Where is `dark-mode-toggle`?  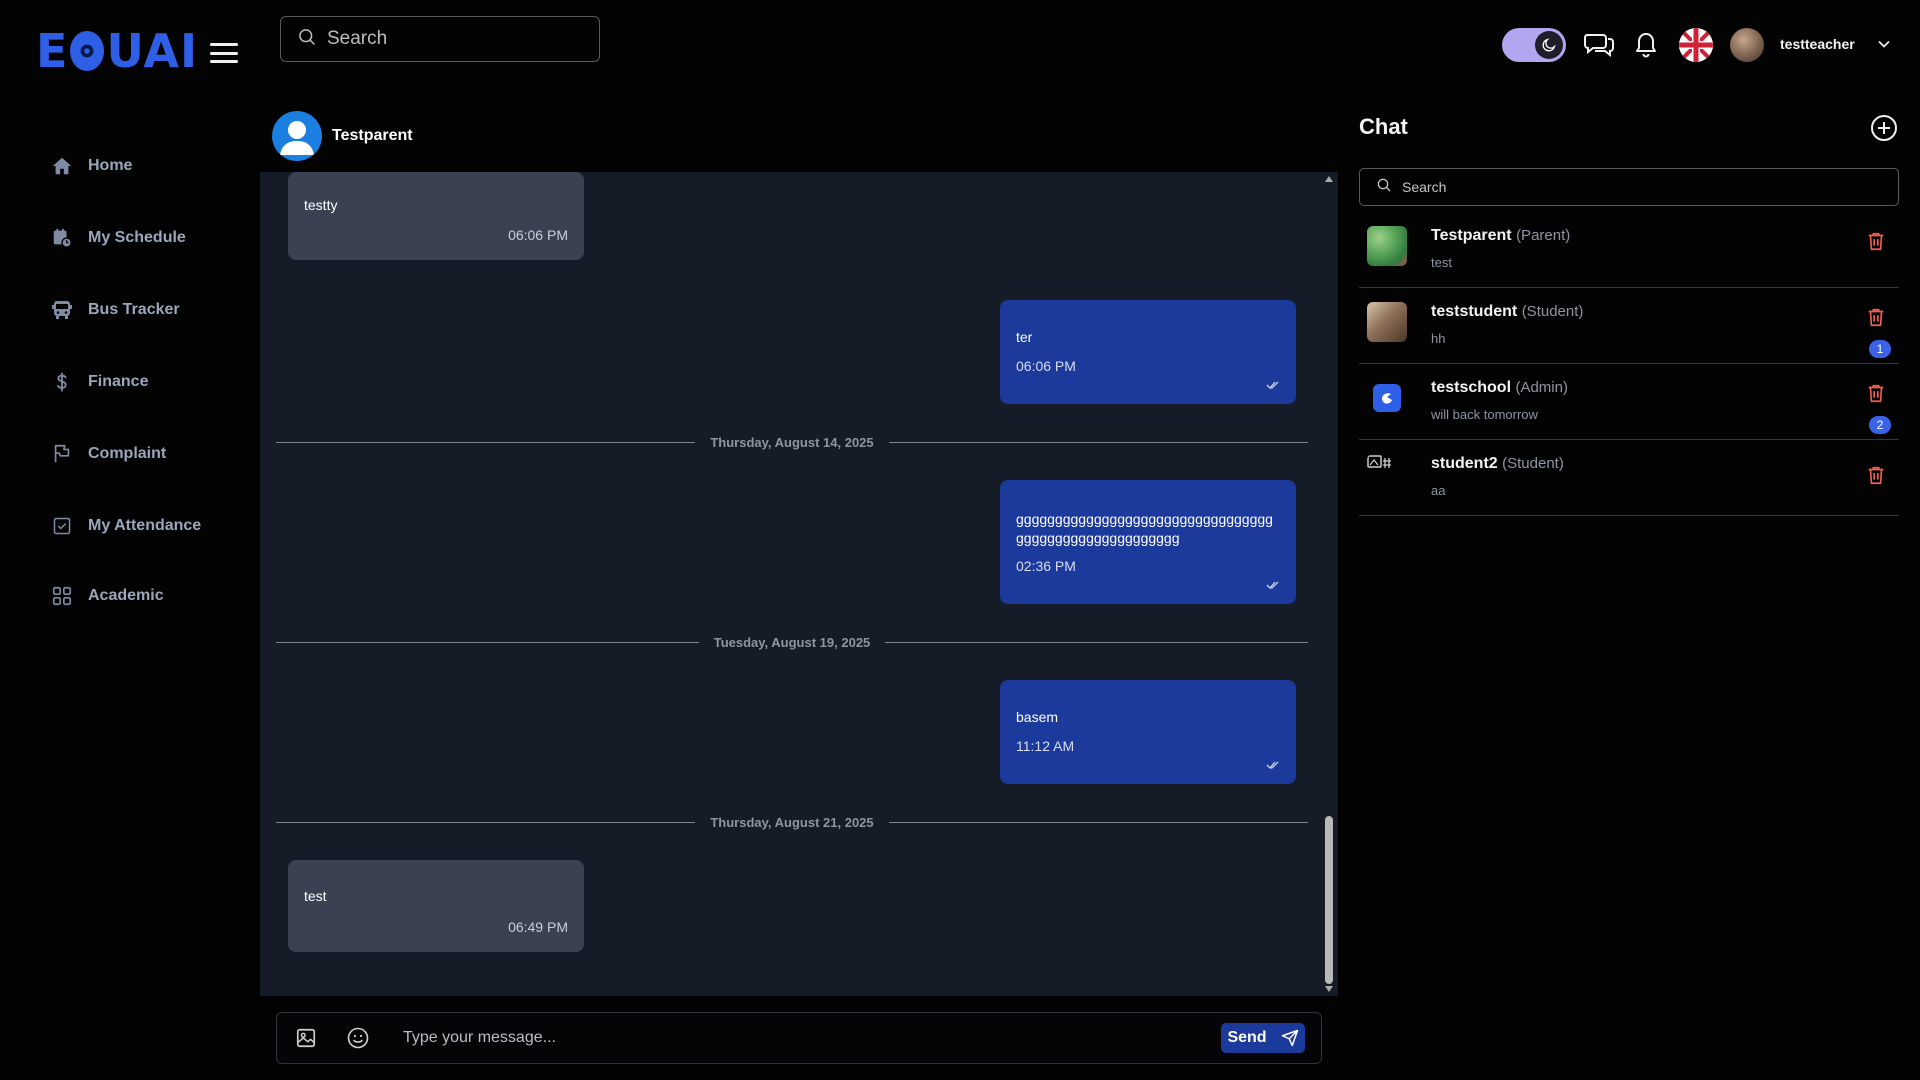
dark-mode-toggle is located at coordinates (1534, 45).